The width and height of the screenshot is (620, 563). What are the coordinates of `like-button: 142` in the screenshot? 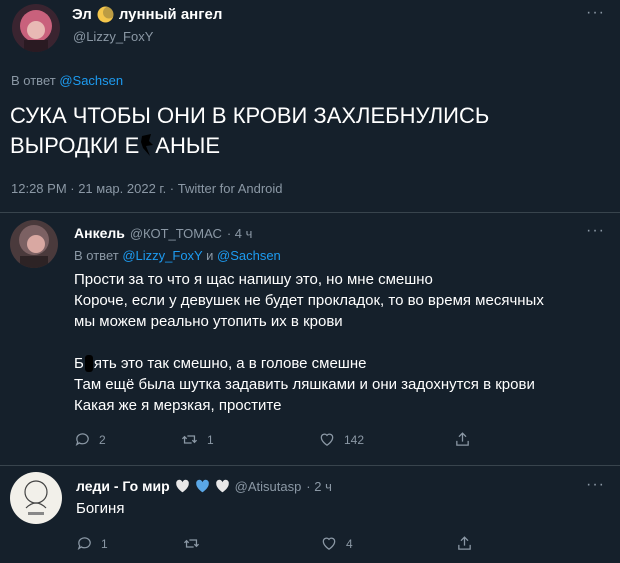 It's located at (386, 439).